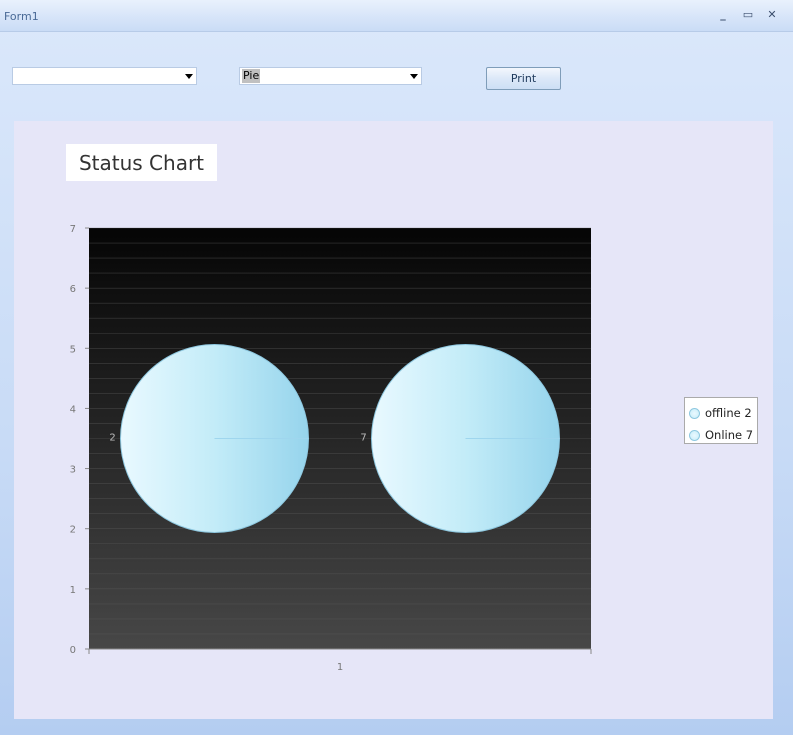 This screenshot has height=735, width=793. What do you see at coordinates (340, 667) in the screenshot?
I see `x-tick-label: 1` at bounding box center [340, 667].